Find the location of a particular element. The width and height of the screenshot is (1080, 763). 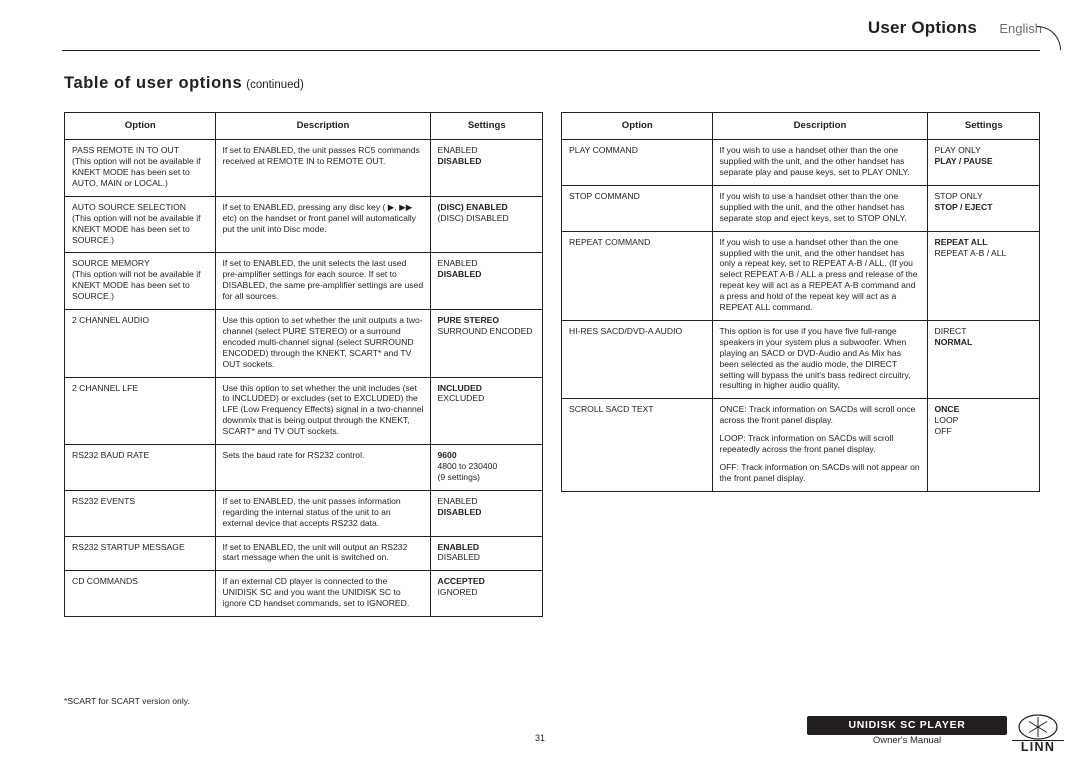

cell-option: SCROLL SACD TEXT is located at coordinates (637, 444).